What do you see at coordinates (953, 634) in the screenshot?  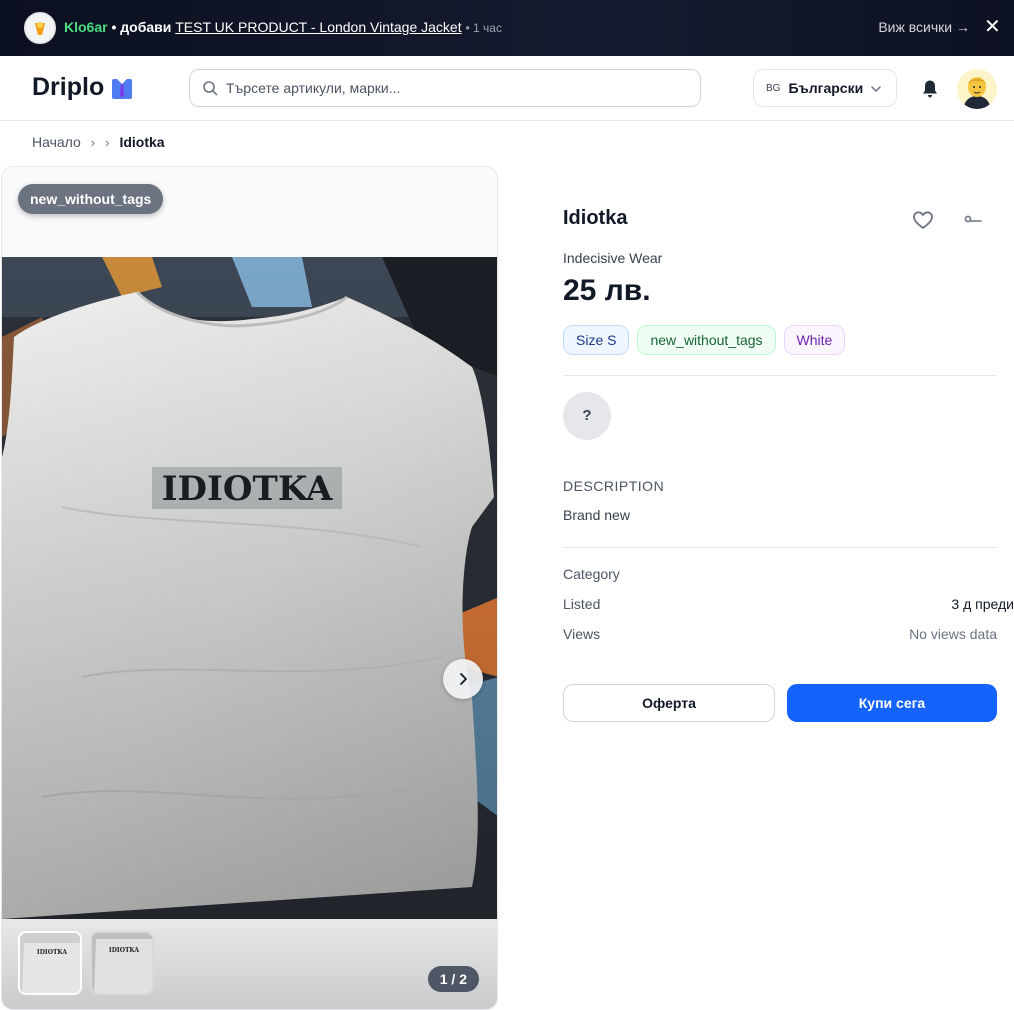 I see `views-value: No views data` at bounding box center [953, 634].